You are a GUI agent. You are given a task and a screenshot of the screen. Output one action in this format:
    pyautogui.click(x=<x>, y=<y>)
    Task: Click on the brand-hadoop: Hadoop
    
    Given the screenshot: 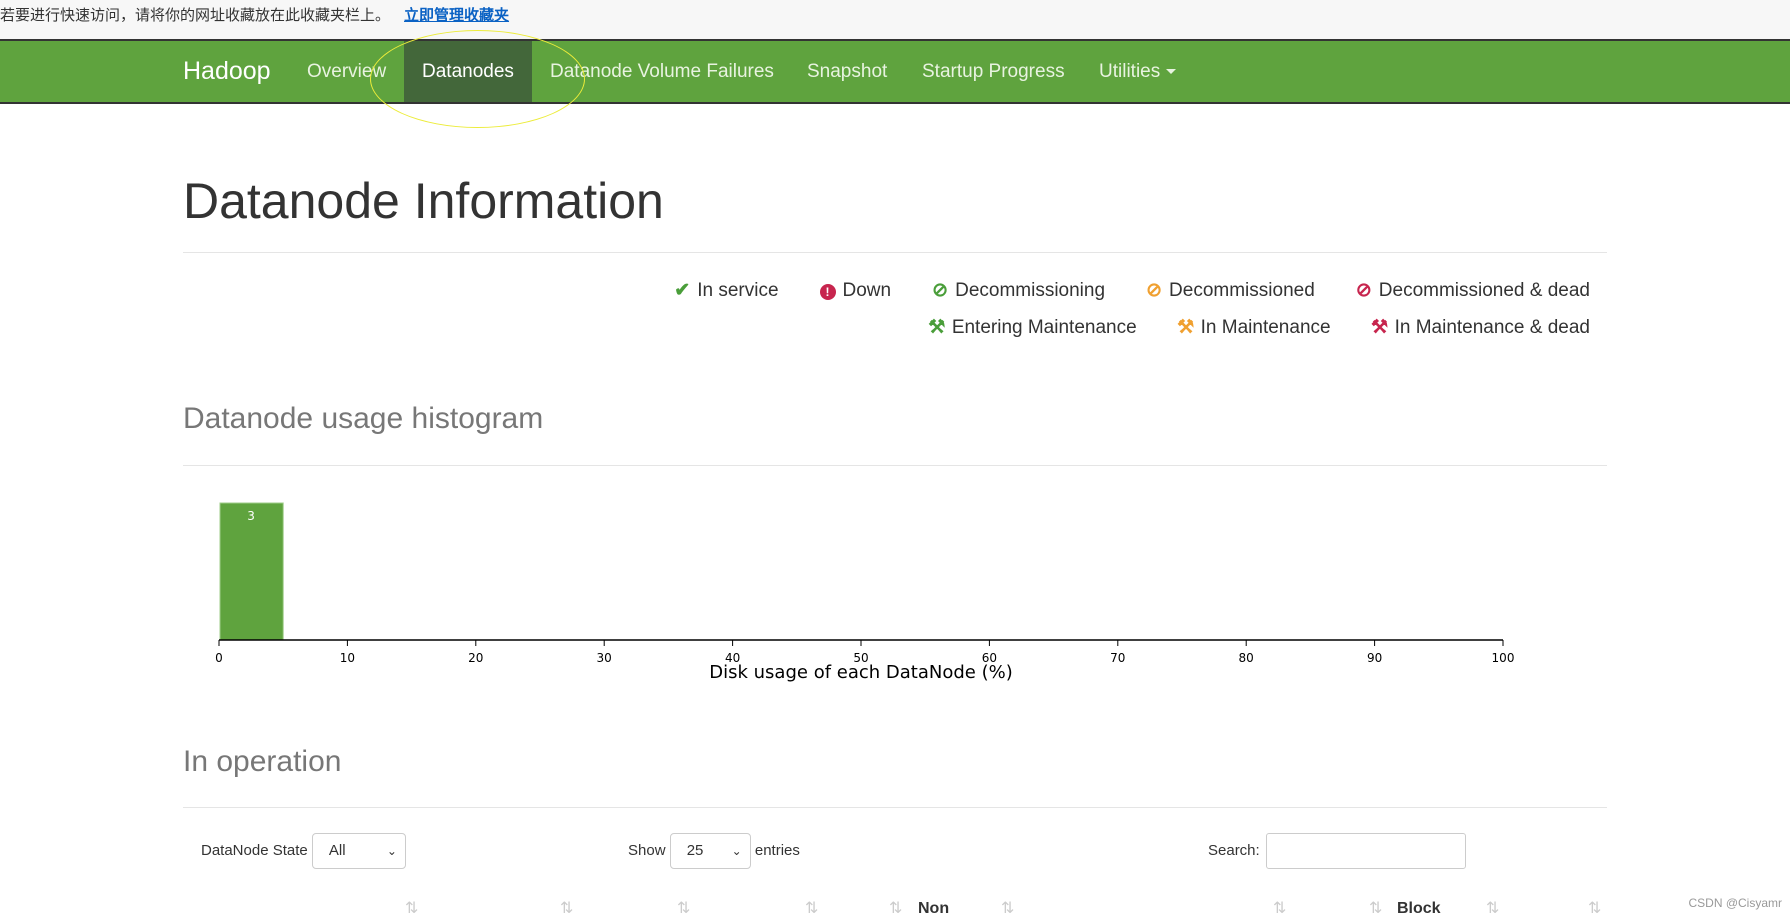 What is the action you would take?
    pyautogui.click(x=227, y=71)
    